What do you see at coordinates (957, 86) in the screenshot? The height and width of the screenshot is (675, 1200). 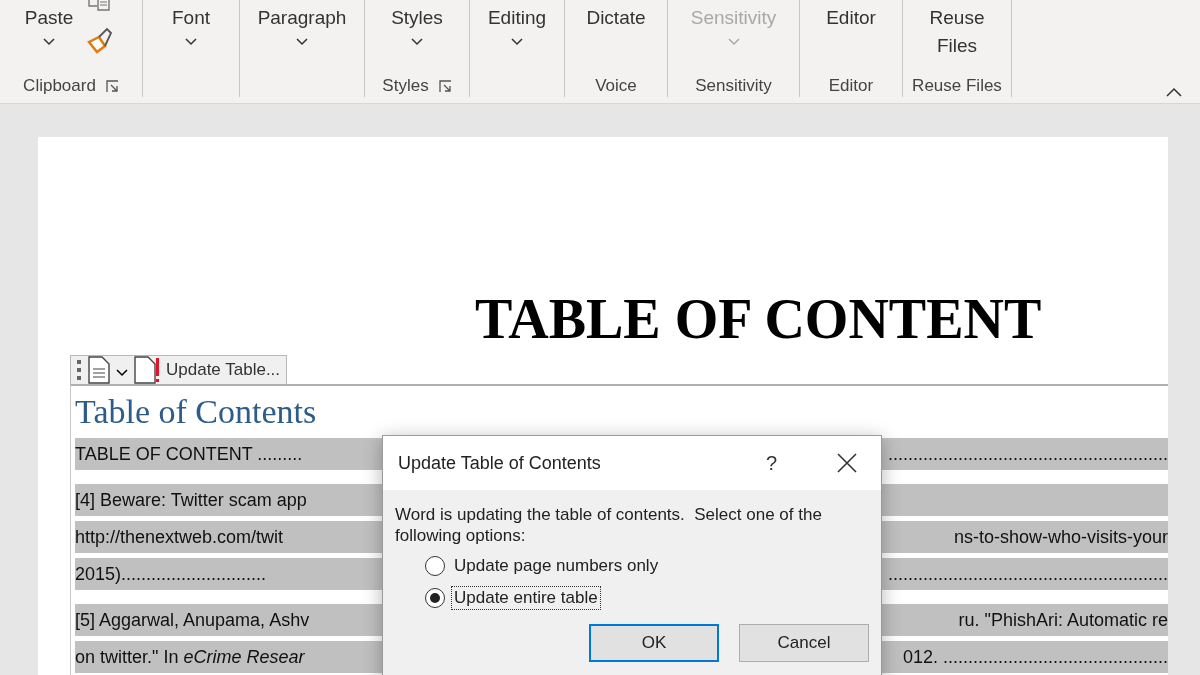 I see `group-label: Reuse Files` at bounding box center [957, 86].